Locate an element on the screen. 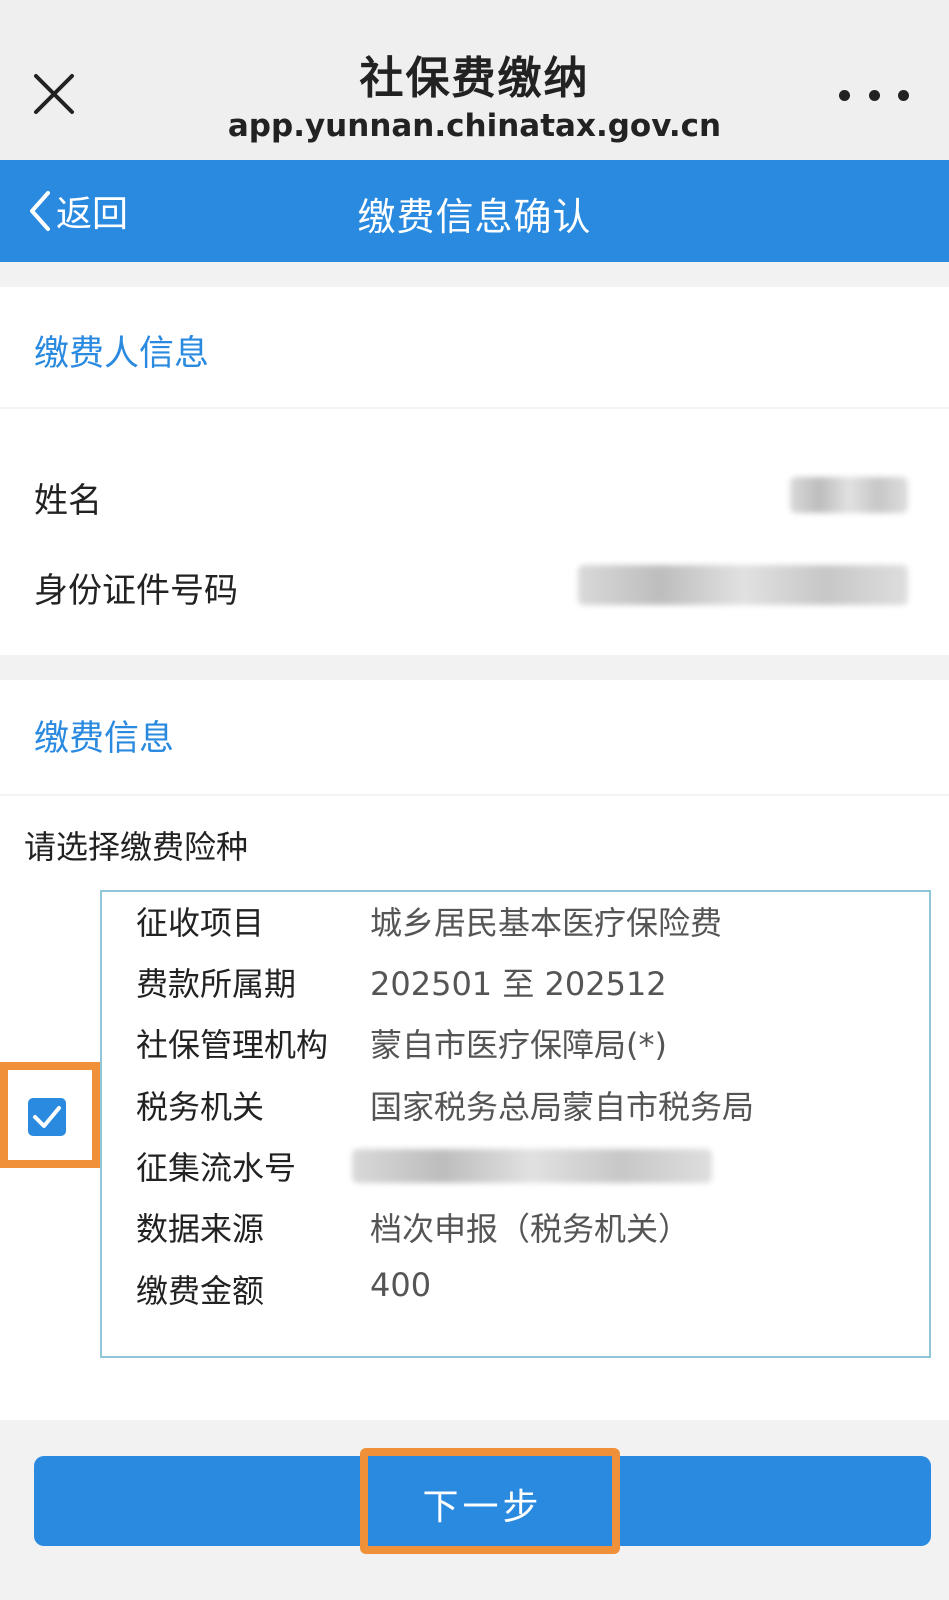 This screenshot has width=949, height=1600. detail-row: 费款所属期 202501 至 202512 is located at coordinates (526, 984).